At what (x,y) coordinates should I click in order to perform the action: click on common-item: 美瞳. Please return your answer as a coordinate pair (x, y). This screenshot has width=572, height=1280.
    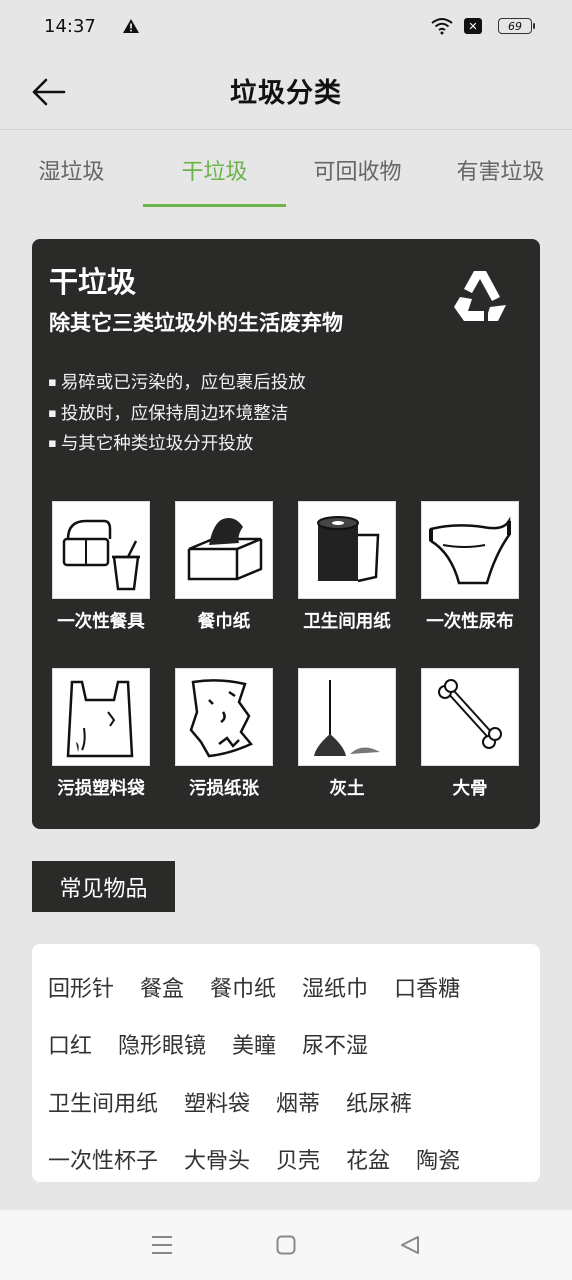
    Looking at the image, I should click on (254, 1044).